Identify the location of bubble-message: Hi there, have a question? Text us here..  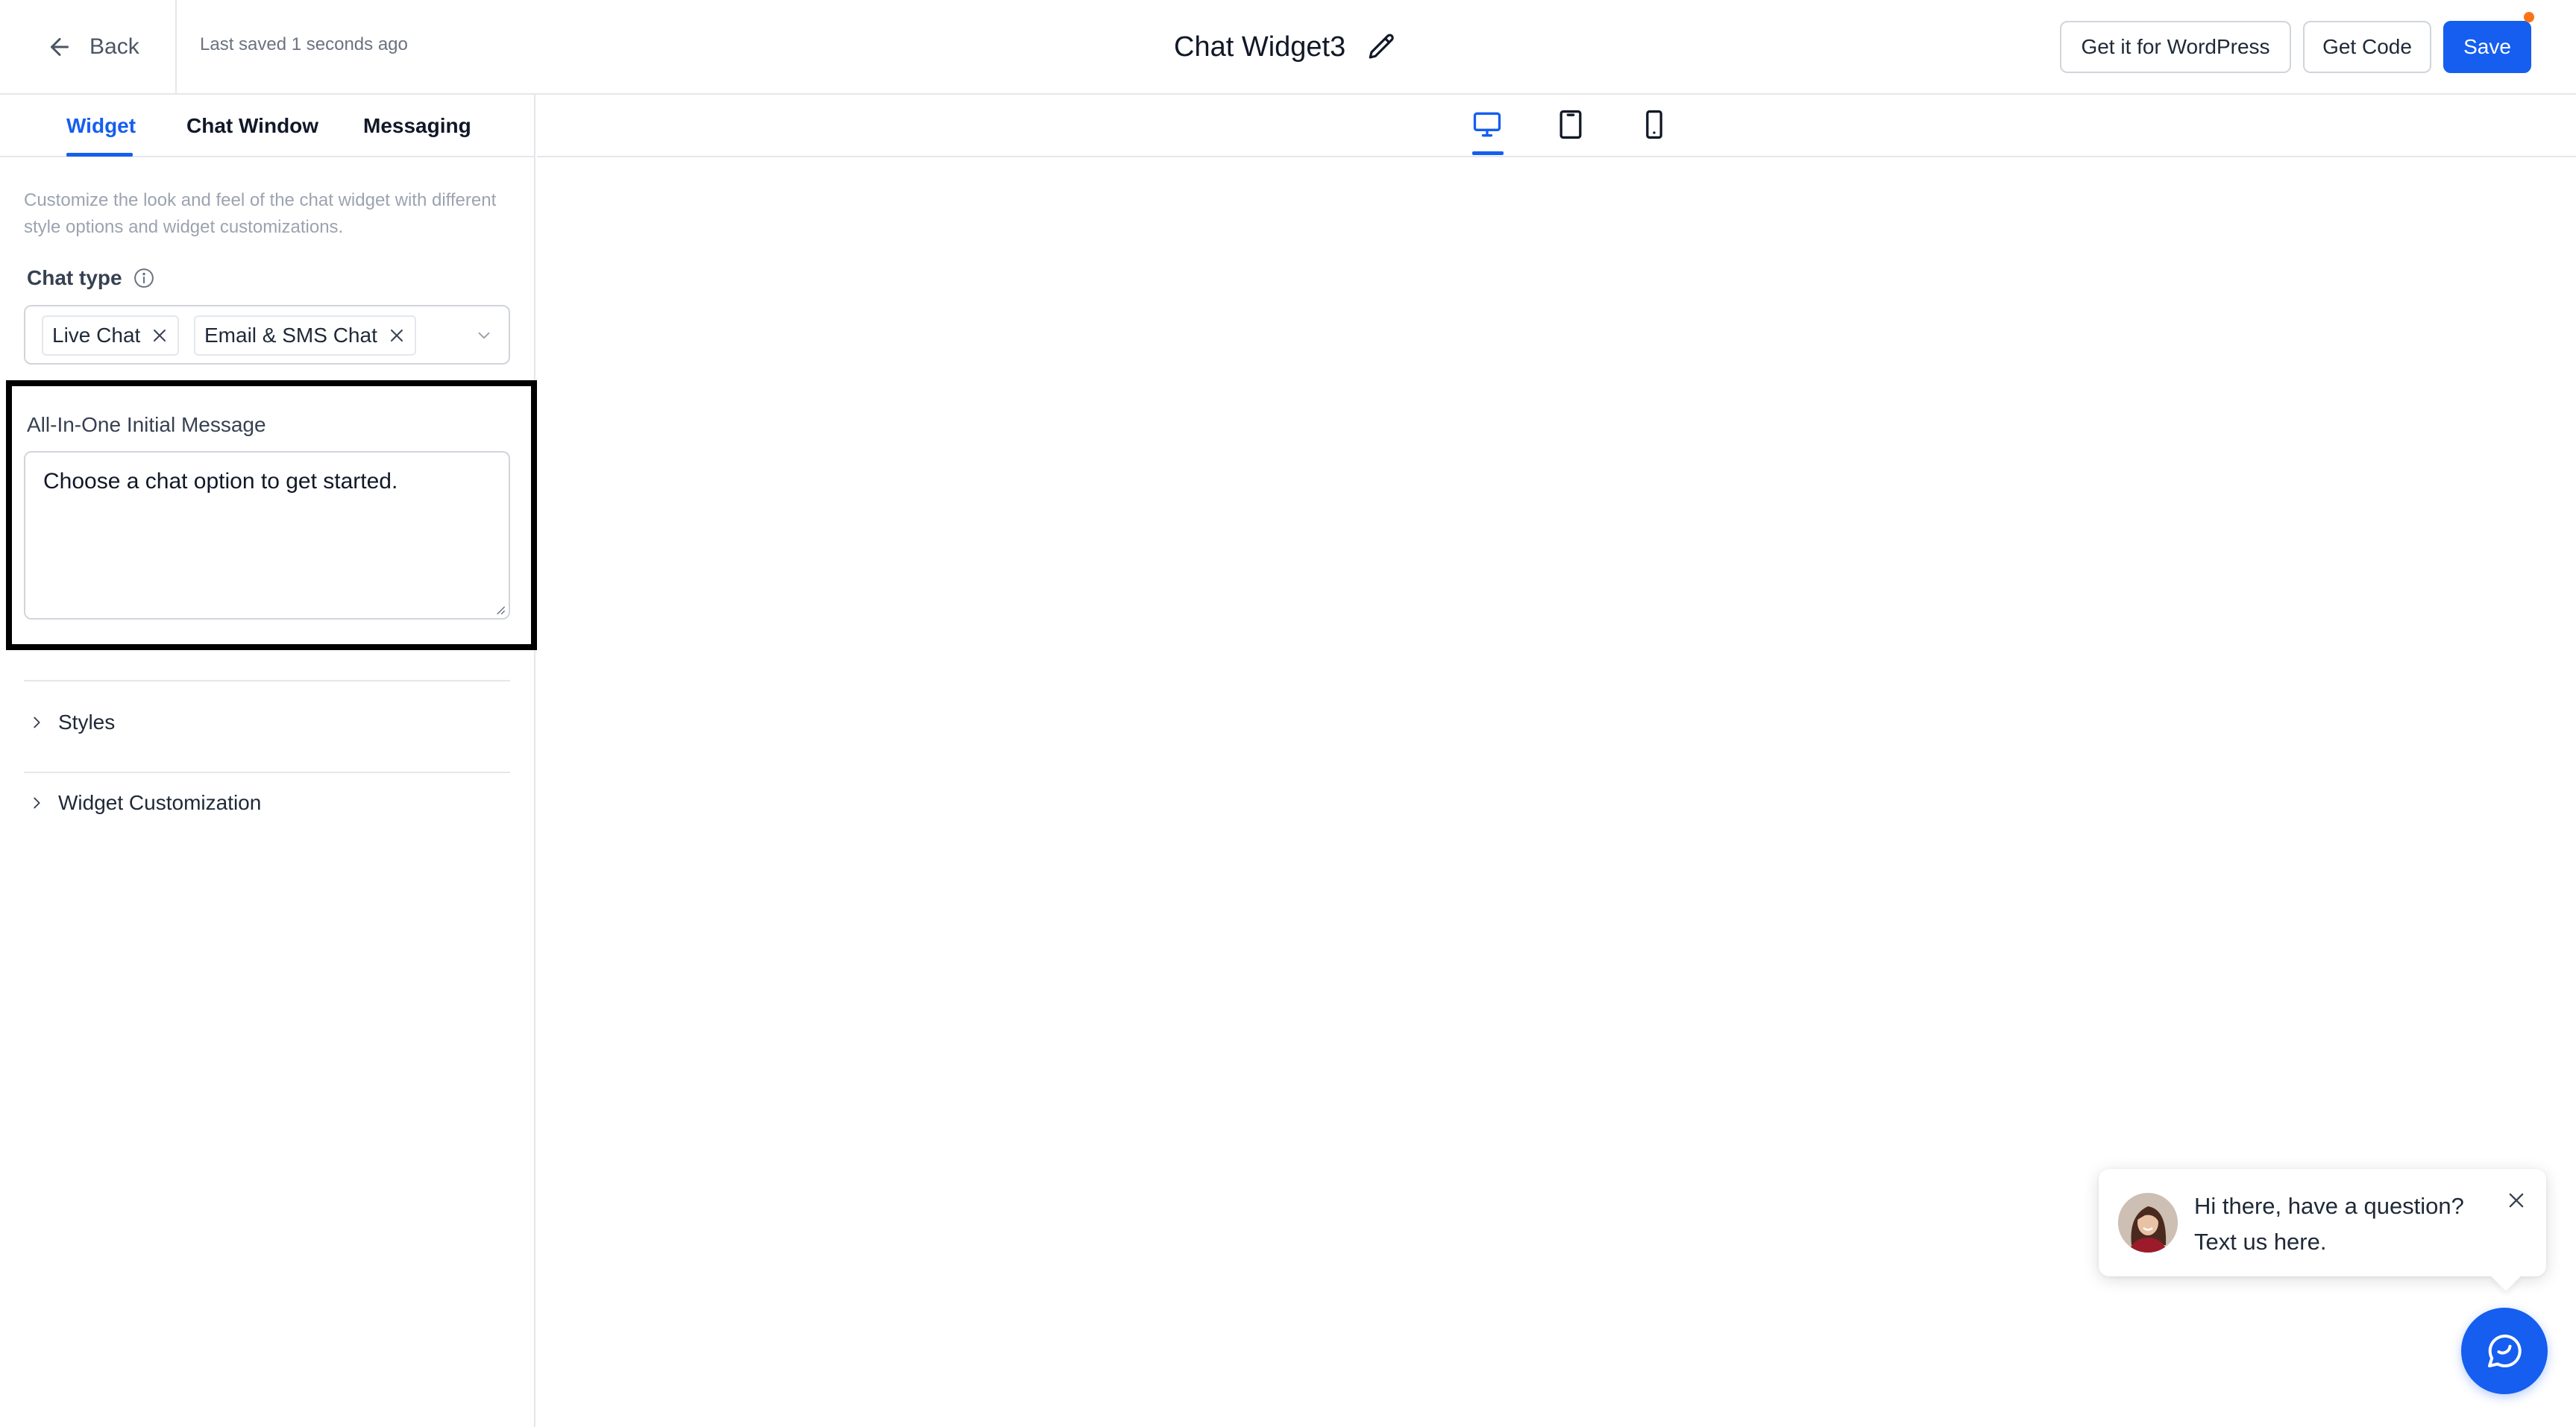
(2336, 1224).